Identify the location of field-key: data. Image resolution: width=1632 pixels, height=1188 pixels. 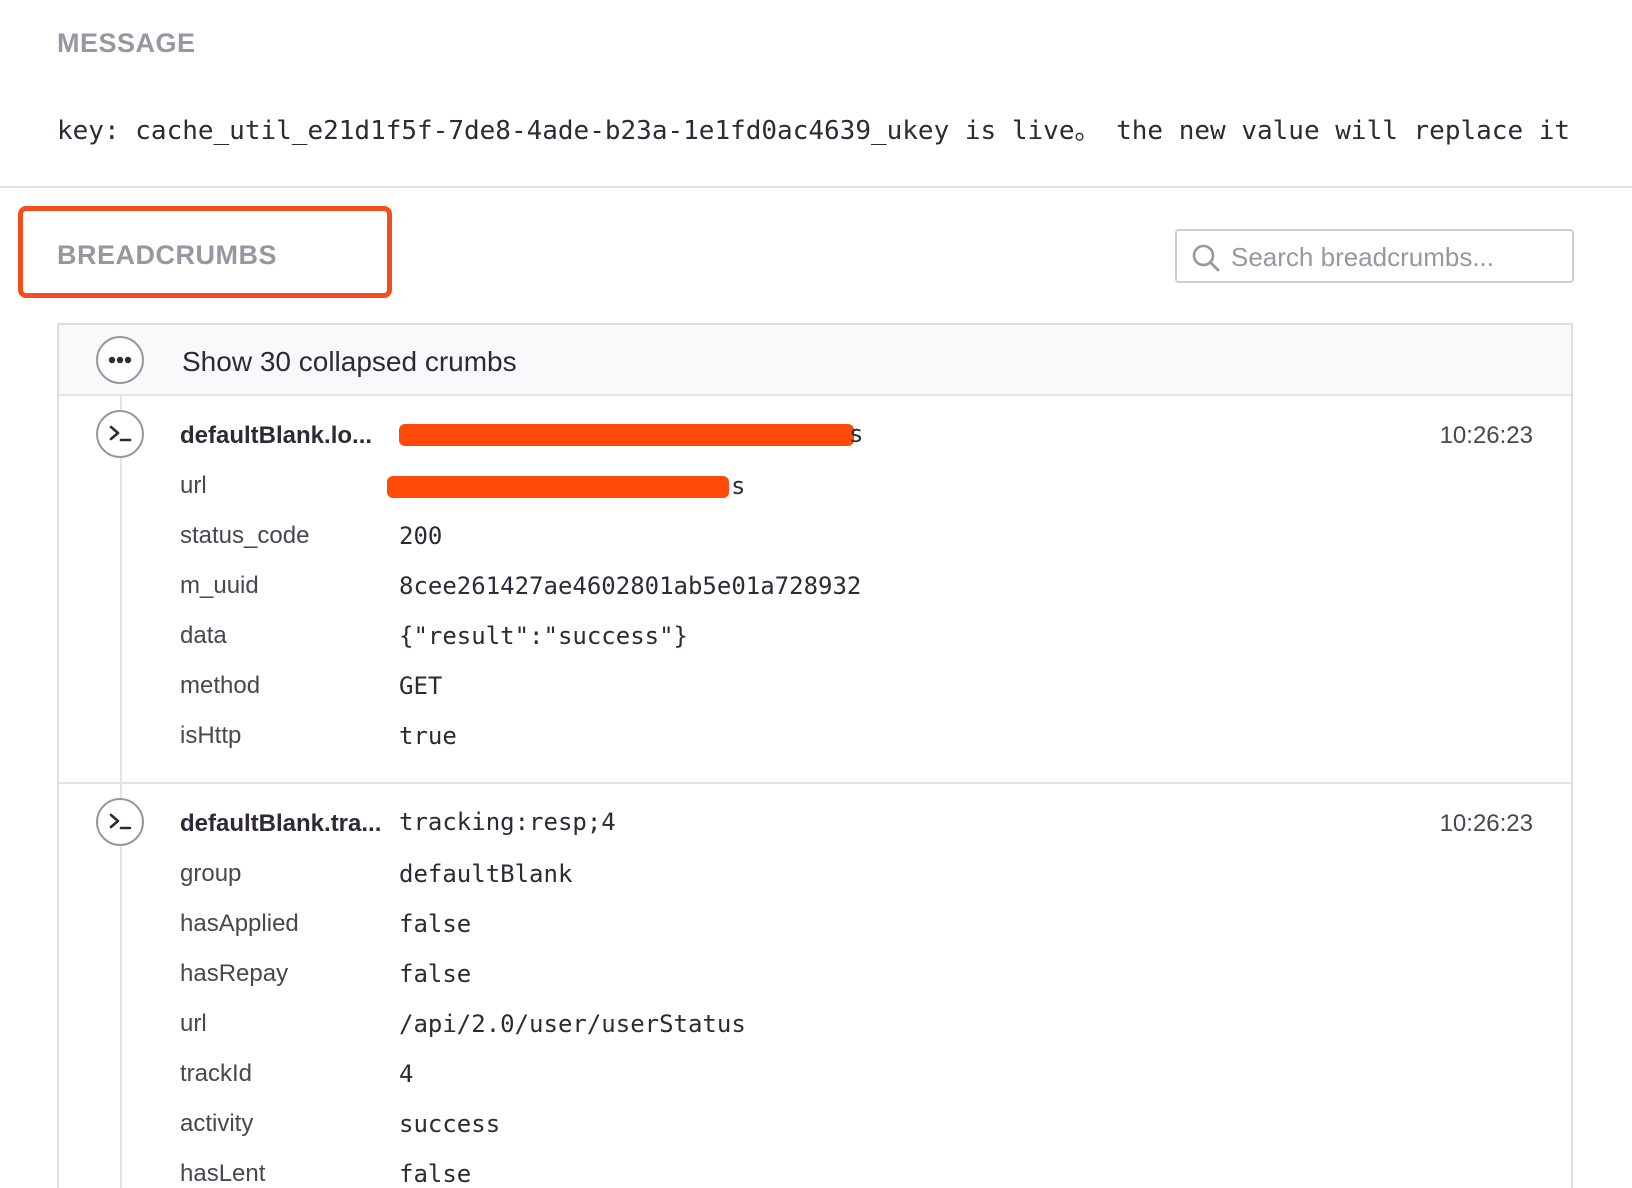
(203, 635).